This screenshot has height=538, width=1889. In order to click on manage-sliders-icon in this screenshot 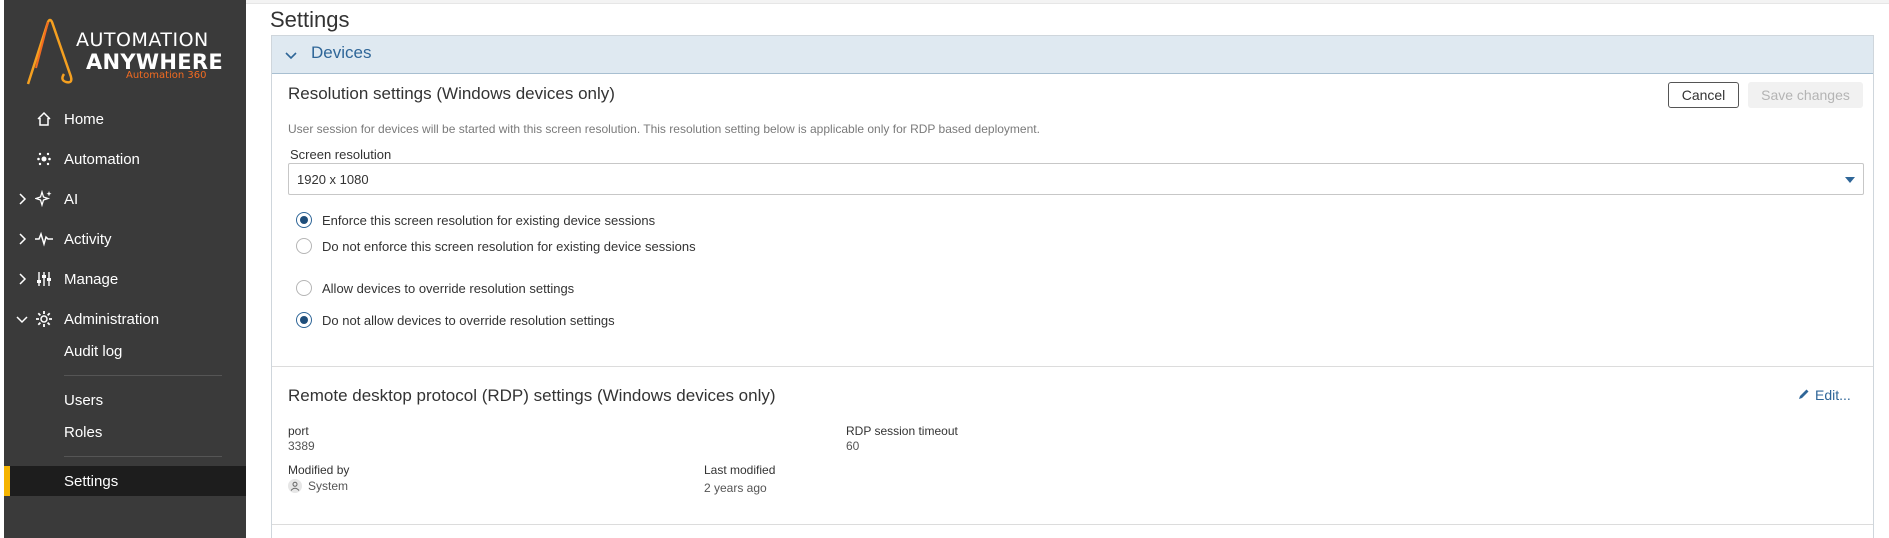, I will do `click(44, 279)`.